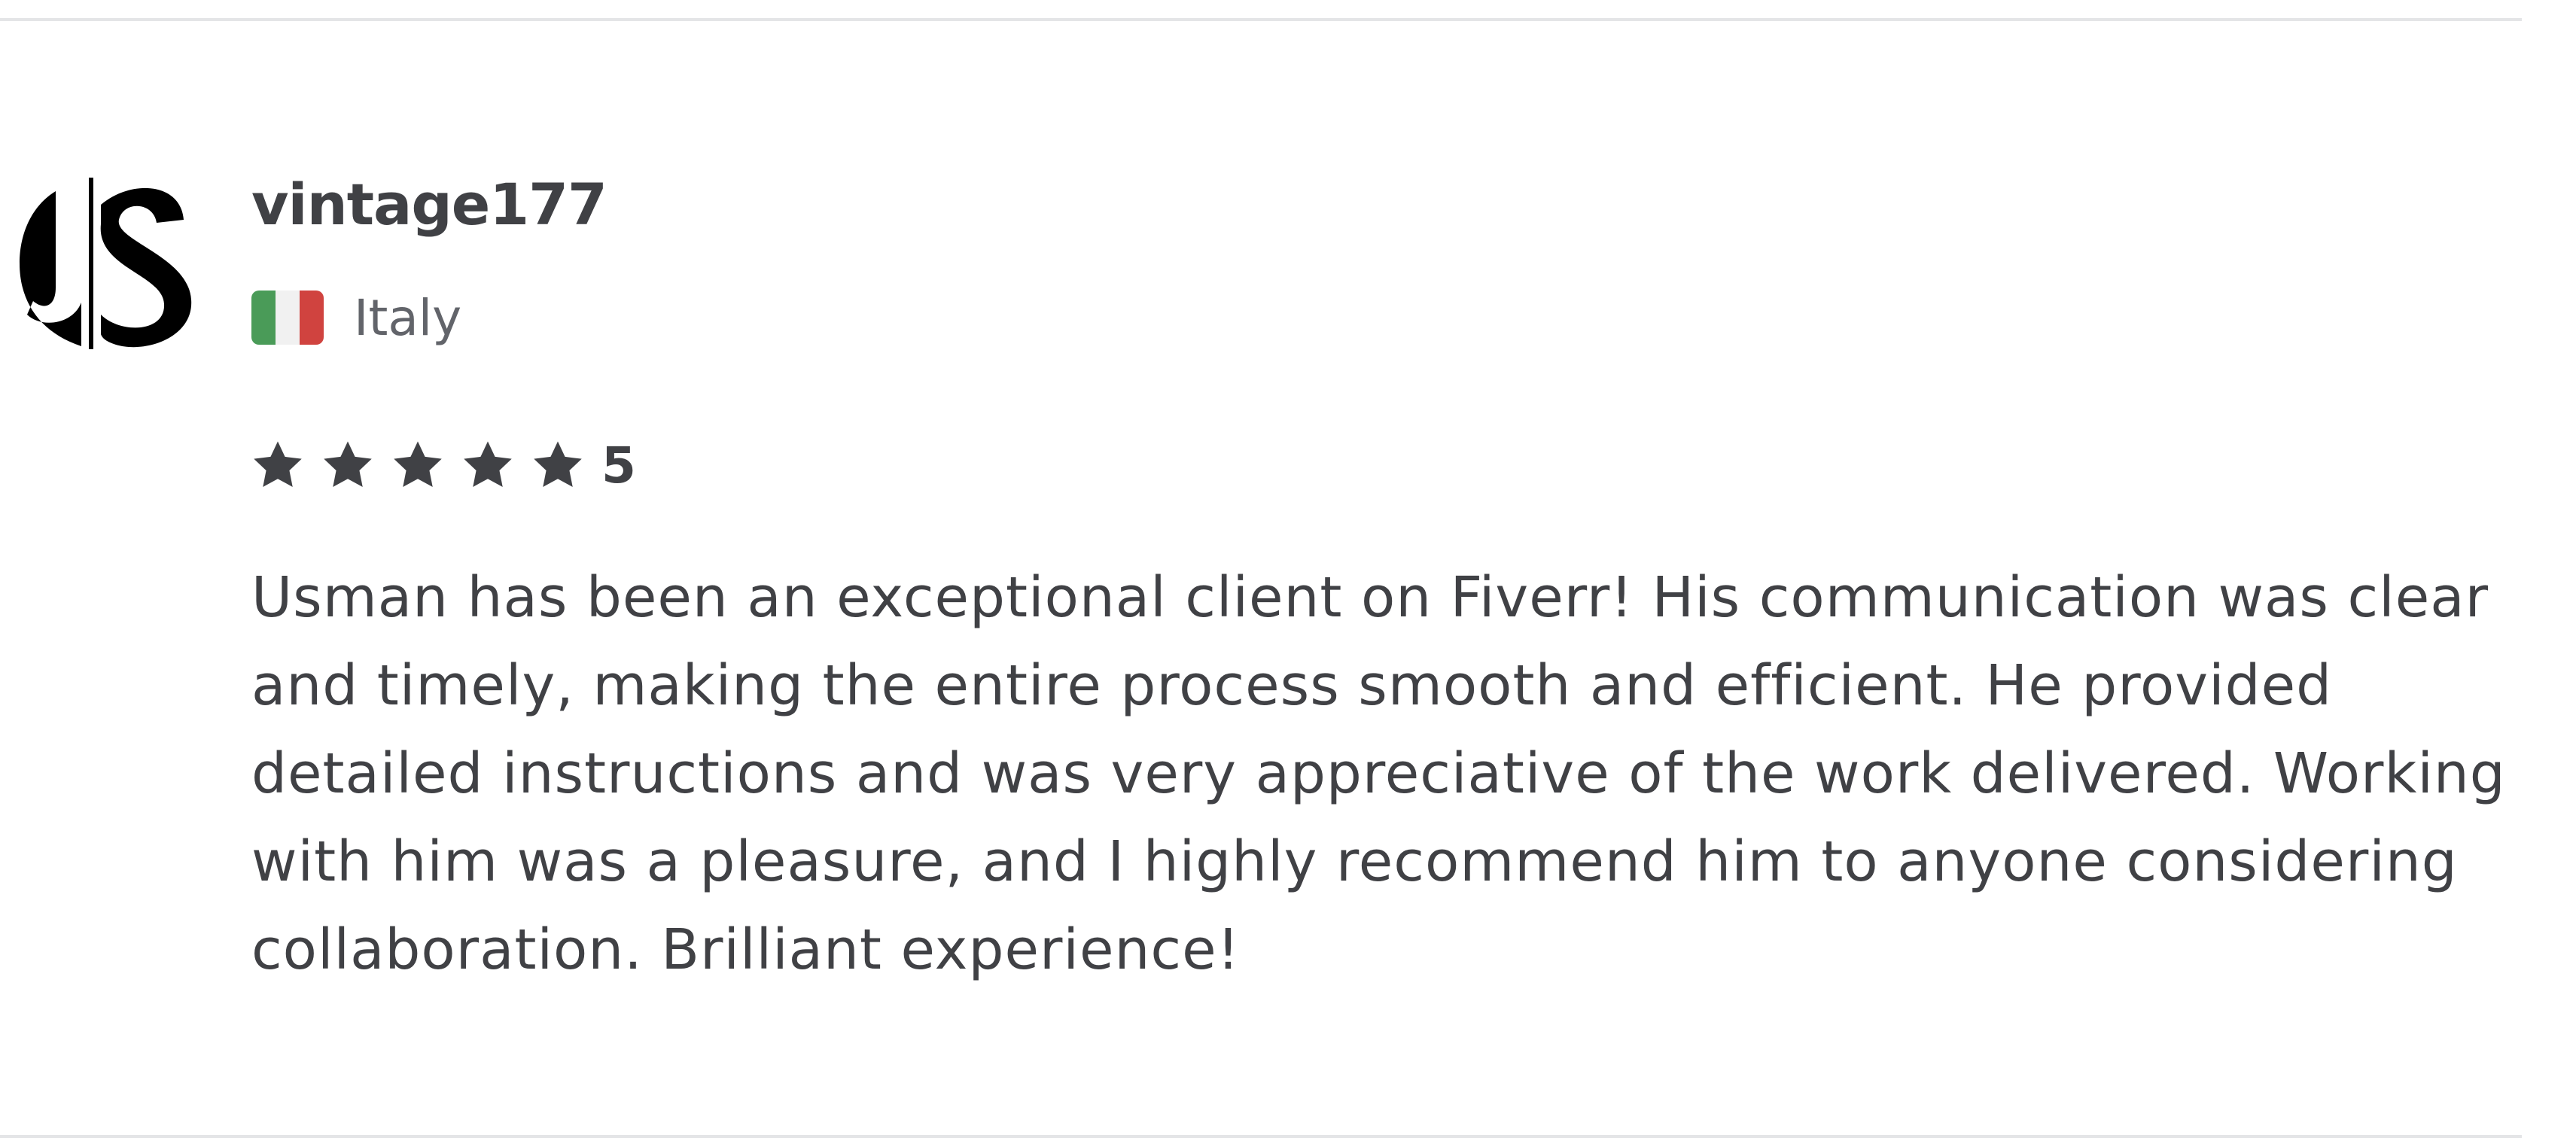 The width and height of the screenshot is (2576, 1147). What do you see at coordinates (288, 318) in the screenshot?
I see `italy-flag-icon` at bounding box center [288, 318].